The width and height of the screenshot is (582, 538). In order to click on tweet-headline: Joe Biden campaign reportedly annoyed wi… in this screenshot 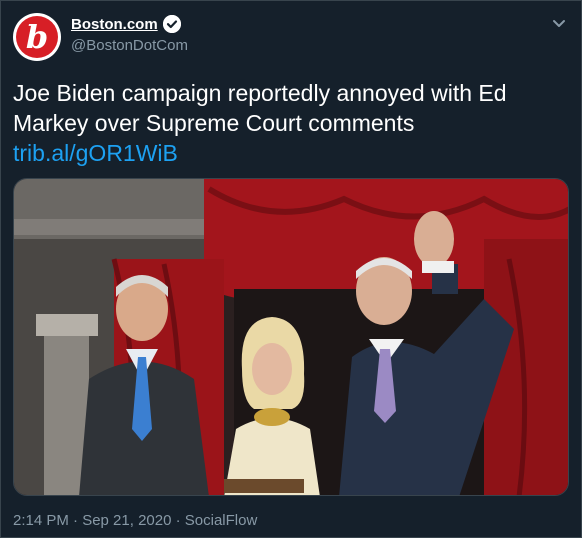, I will do `click(260, 108)`.